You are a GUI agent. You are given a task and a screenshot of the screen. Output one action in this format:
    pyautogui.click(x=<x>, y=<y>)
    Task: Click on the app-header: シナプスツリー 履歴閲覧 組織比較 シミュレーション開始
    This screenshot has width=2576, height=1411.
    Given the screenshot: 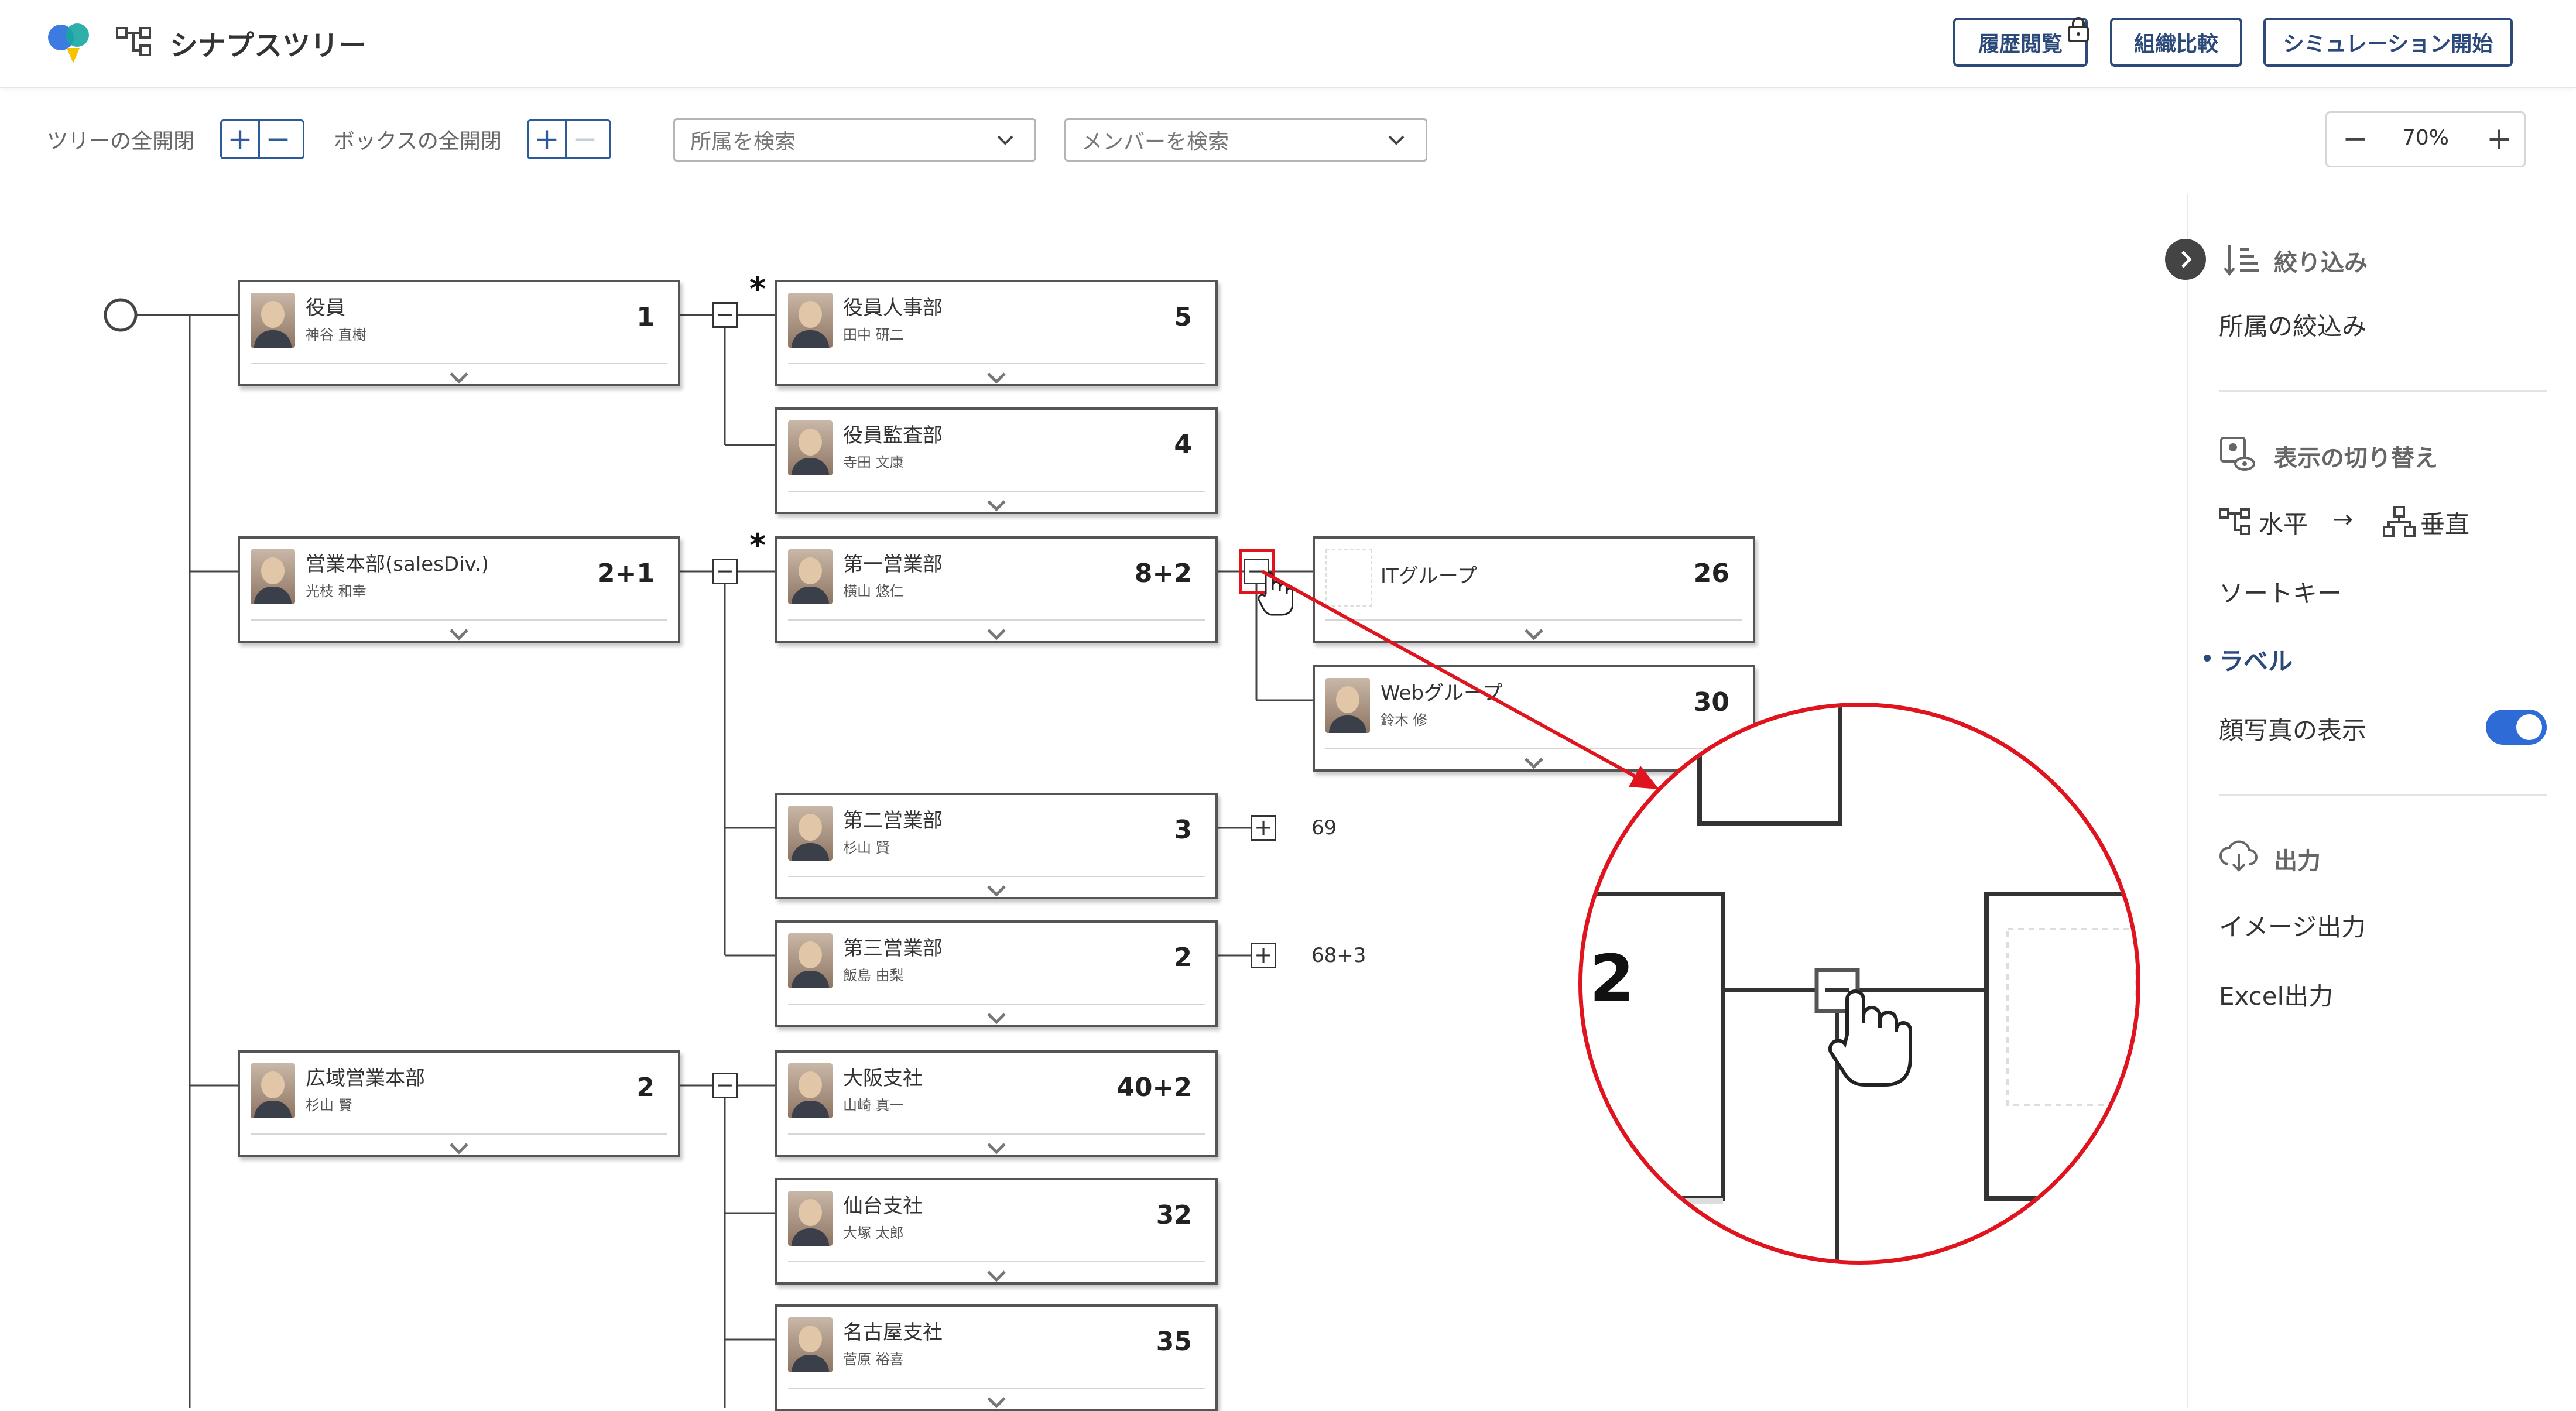 What is the action you would take?
    pyautogui.click(x=1288, y=44)
    